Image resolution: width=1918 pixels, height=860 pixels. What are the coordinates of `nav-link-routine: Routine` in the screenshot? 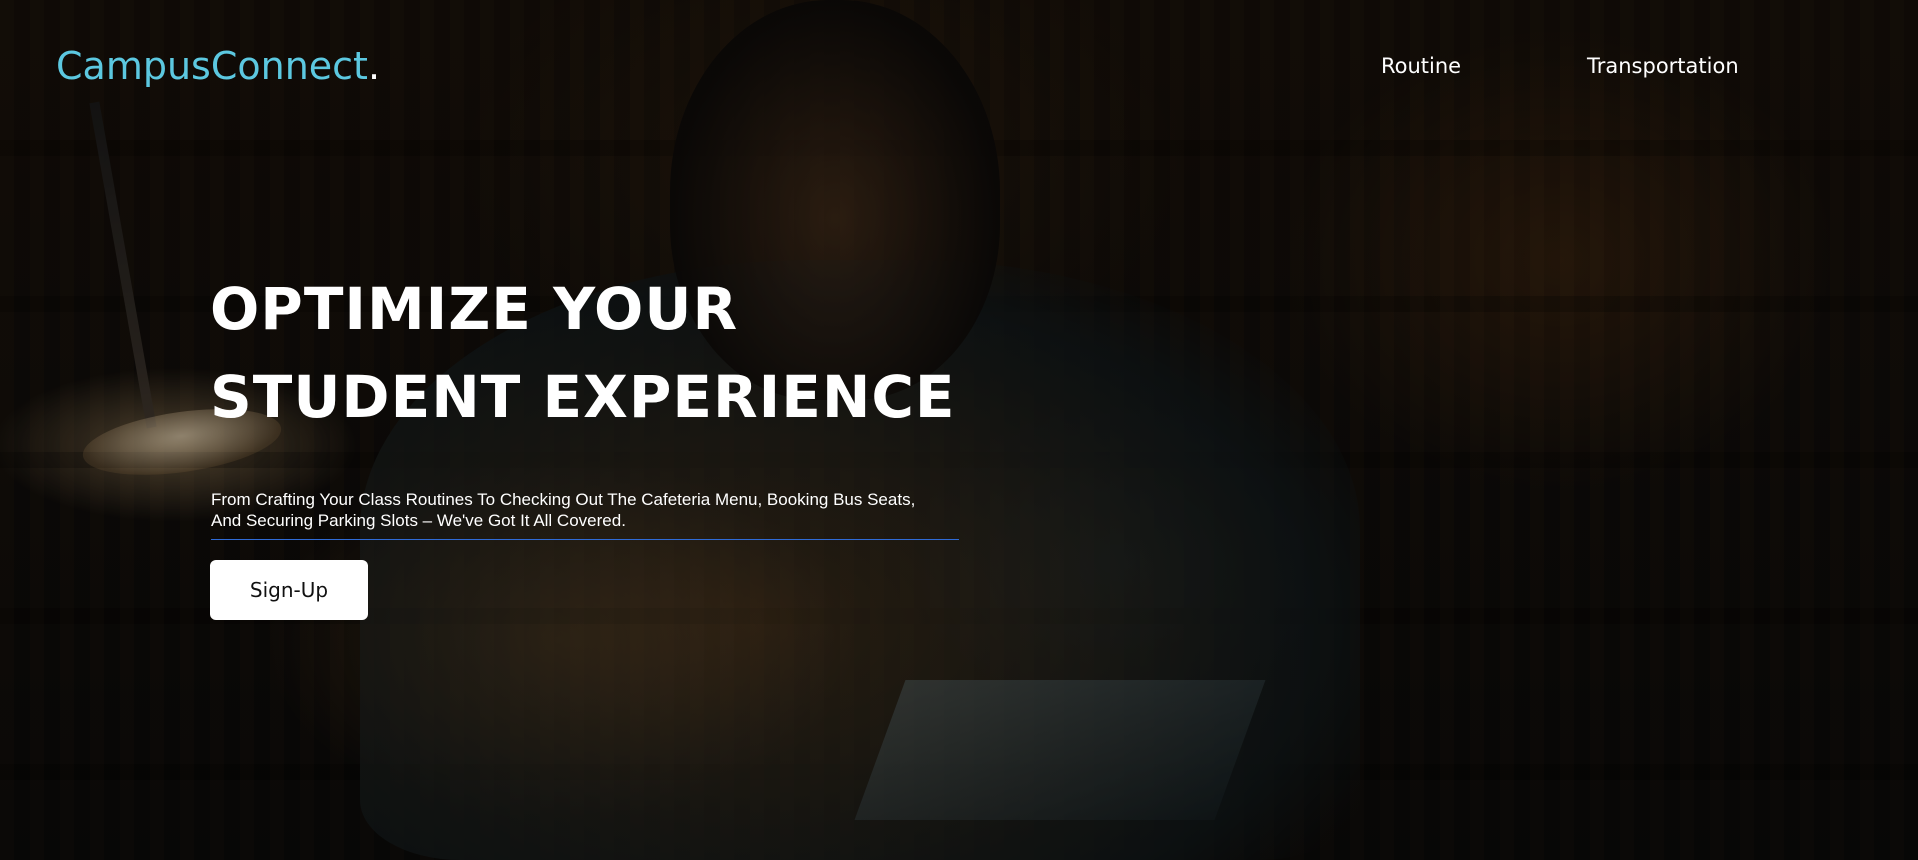 It's located at (1421, 66).